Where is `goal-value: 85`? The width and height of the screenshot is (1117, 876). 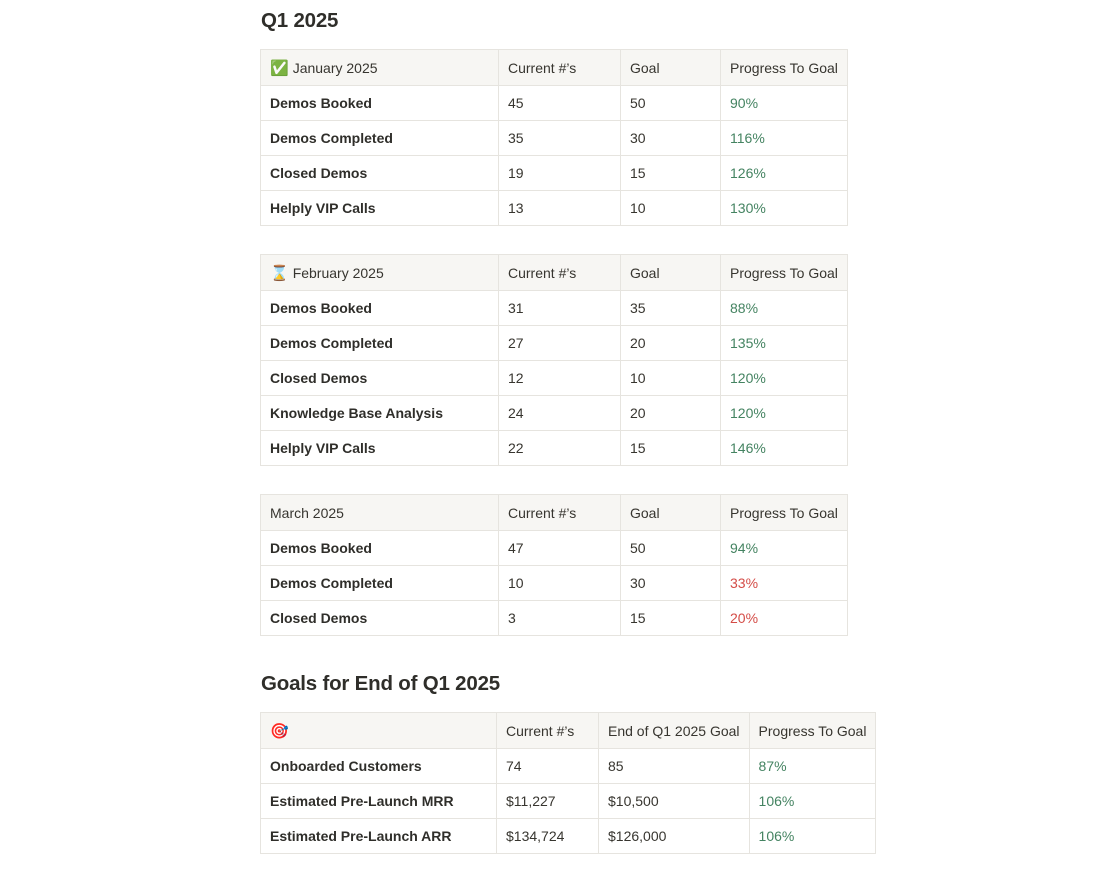
goal-value: 85 is located at coordinates (674, 766).